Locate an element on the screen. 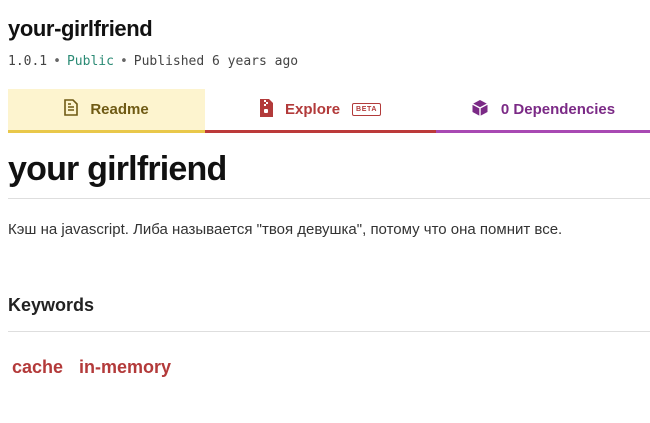 This screenshot has width=650, height=423. tab-readme-label: Readme is located at coordinates (119, 109).